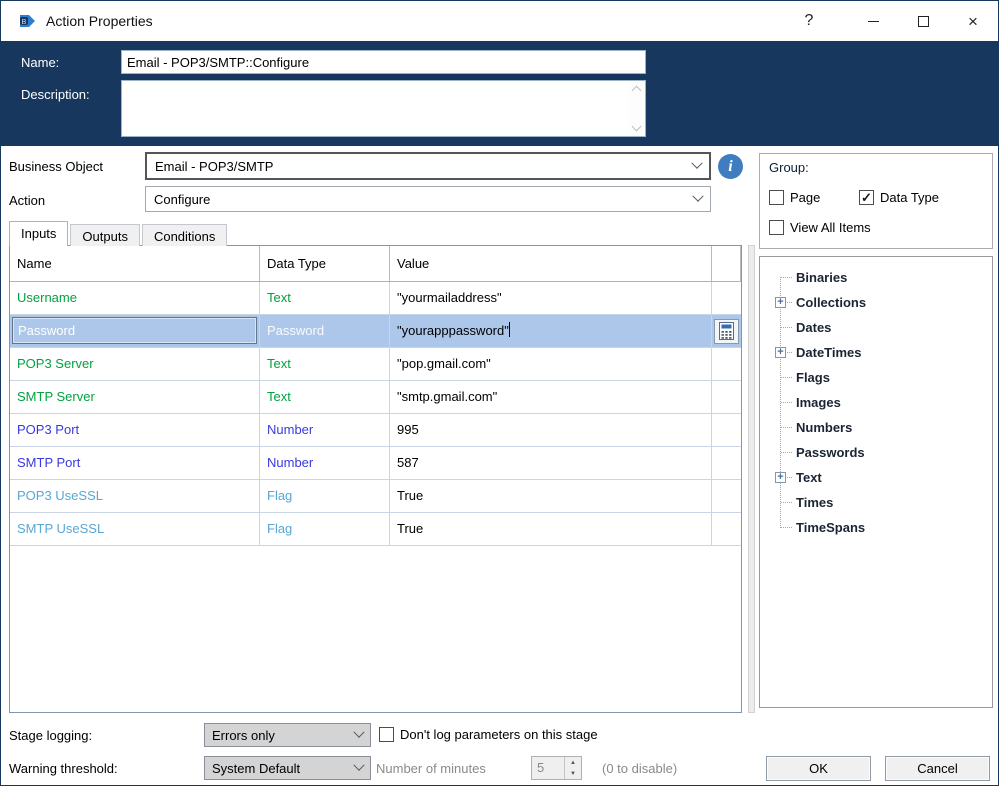 The width and height of the screenshot is (999, 786). I want to click on param-type: Password, so click(325, 331).